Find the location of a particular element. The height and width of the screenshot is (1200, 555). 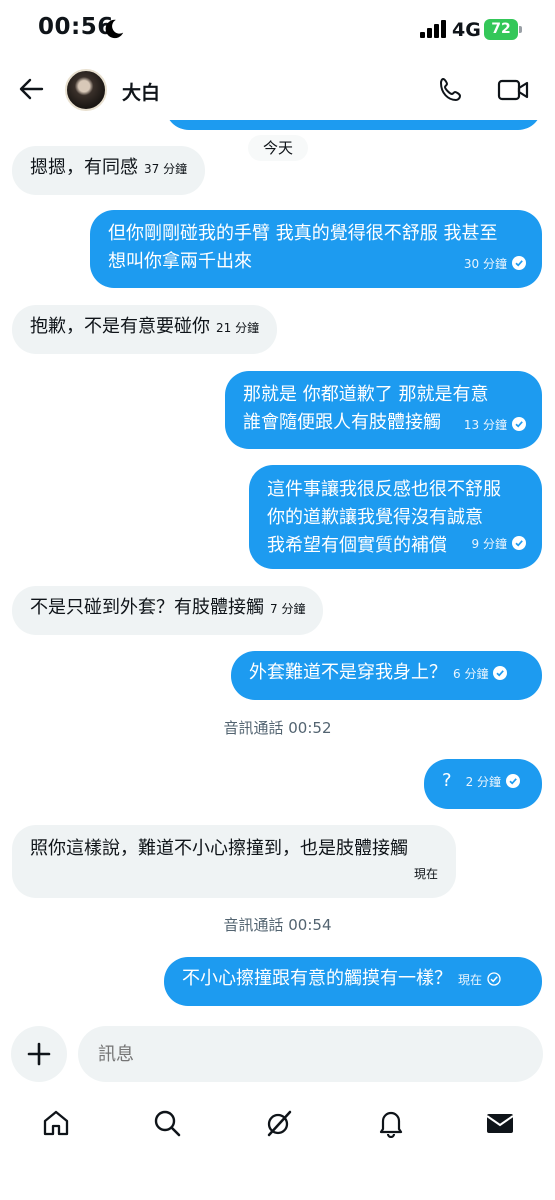

message-text: 抱歉，不是有意要碰你 is located at coordinates (120, 326).